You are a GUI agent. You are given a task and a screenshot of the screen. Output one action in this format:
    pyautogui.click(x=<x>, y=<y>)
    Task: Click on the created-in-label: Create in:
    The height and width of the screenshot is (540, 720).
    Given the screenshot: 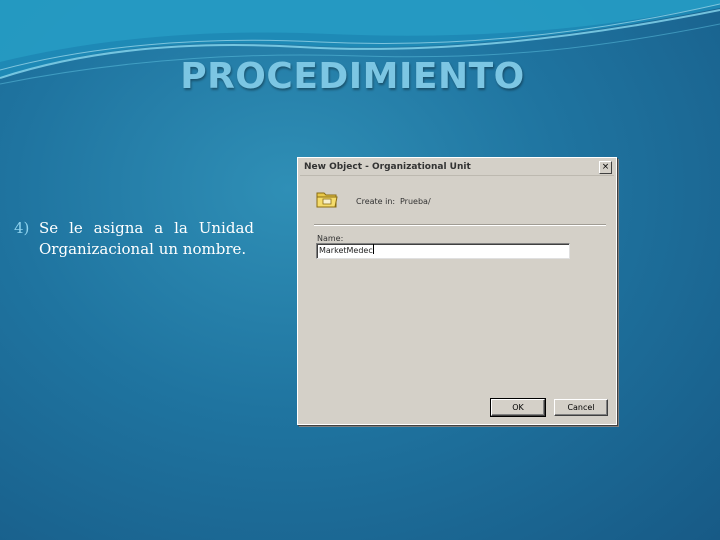 What is the action you would take?
    pyautogui.click(x=376, y=201)
    